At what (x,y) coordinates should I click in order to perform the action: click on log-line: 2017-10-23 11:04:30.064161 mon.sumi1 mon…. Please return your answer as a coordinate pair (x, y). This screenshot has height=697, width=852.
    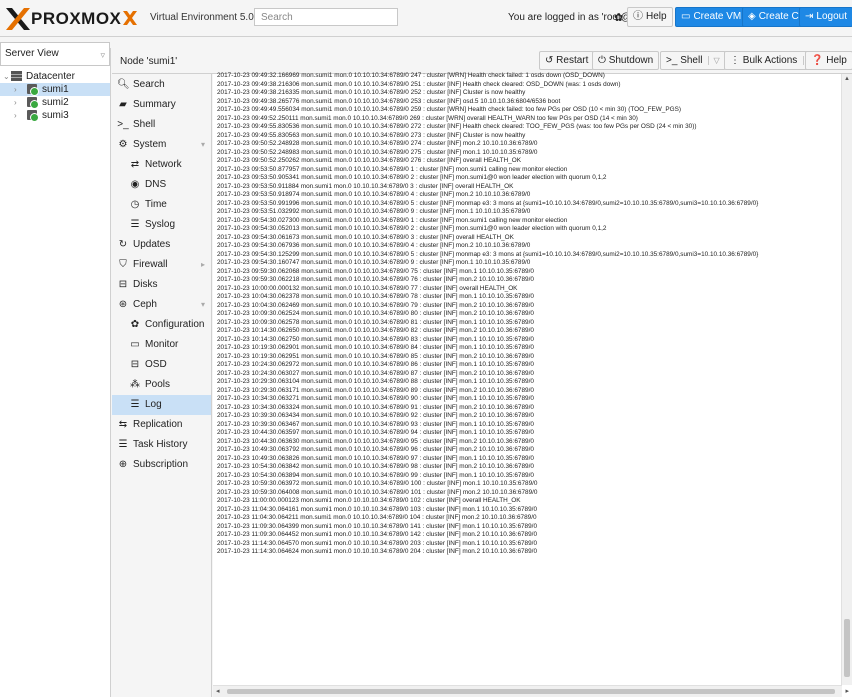
    Looking at the image, I should click on (377, 509).